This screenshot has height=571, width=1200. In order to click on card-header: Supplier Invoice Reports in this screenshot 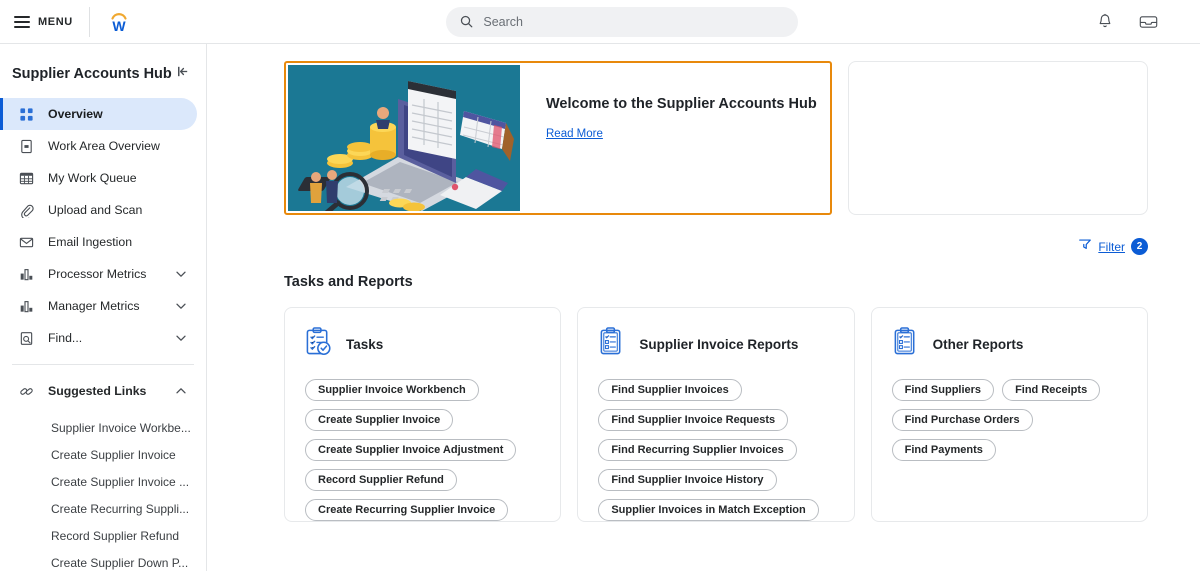, I will do `click(715, 344)`.